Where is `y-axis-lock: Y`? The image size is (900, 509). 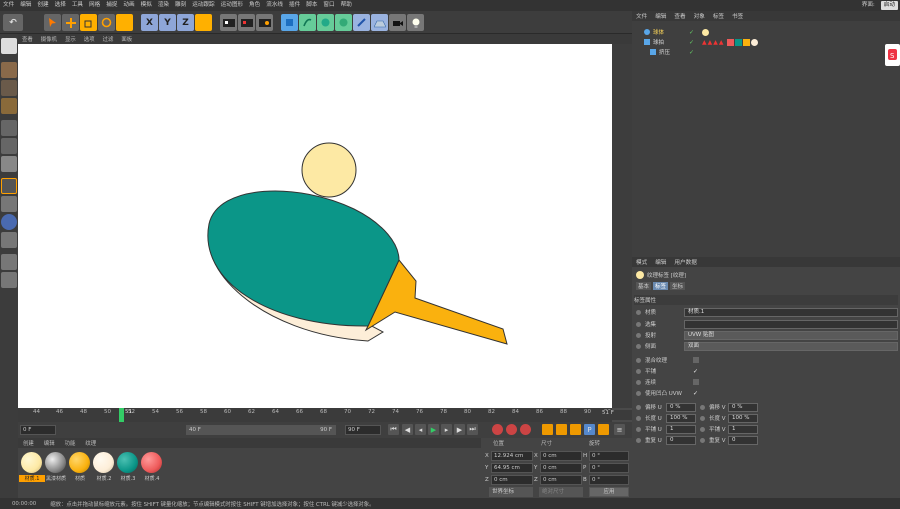 y-axis-lock: Y is located at coordinates (167, 22).